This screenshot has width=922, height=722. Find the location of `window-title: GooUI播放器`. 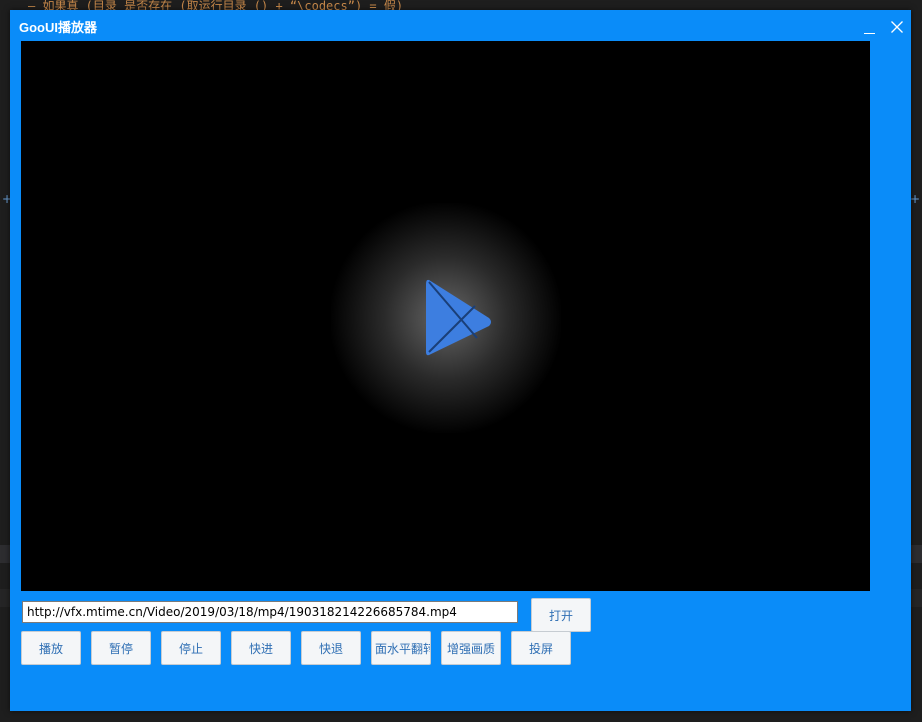

window-title: GooUI播放器 is located at coordinates (58, 27).